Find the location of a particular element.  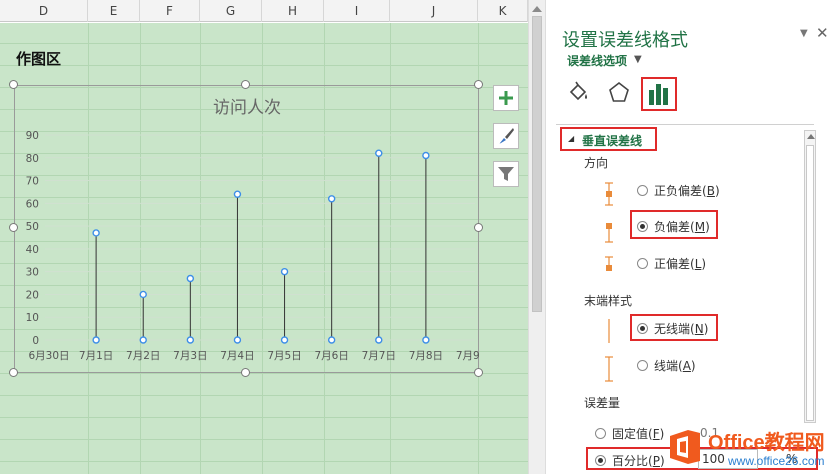

chart-title: 访问人次 is located at coordinates (247, 108).